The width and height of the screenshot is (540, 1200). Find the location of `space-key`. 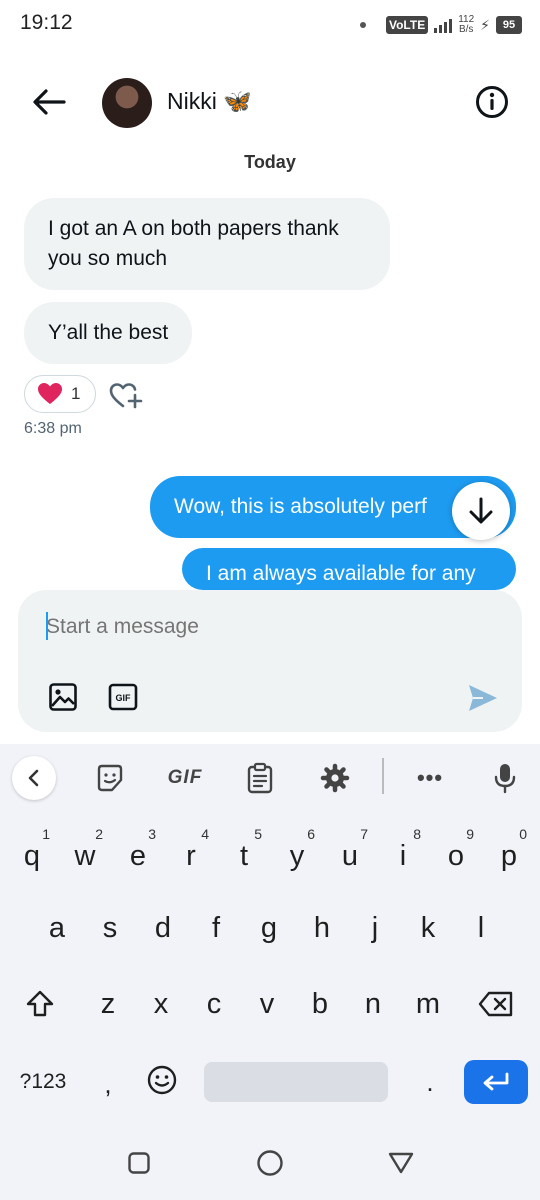

space-key is located at coordinates (296, 1082).